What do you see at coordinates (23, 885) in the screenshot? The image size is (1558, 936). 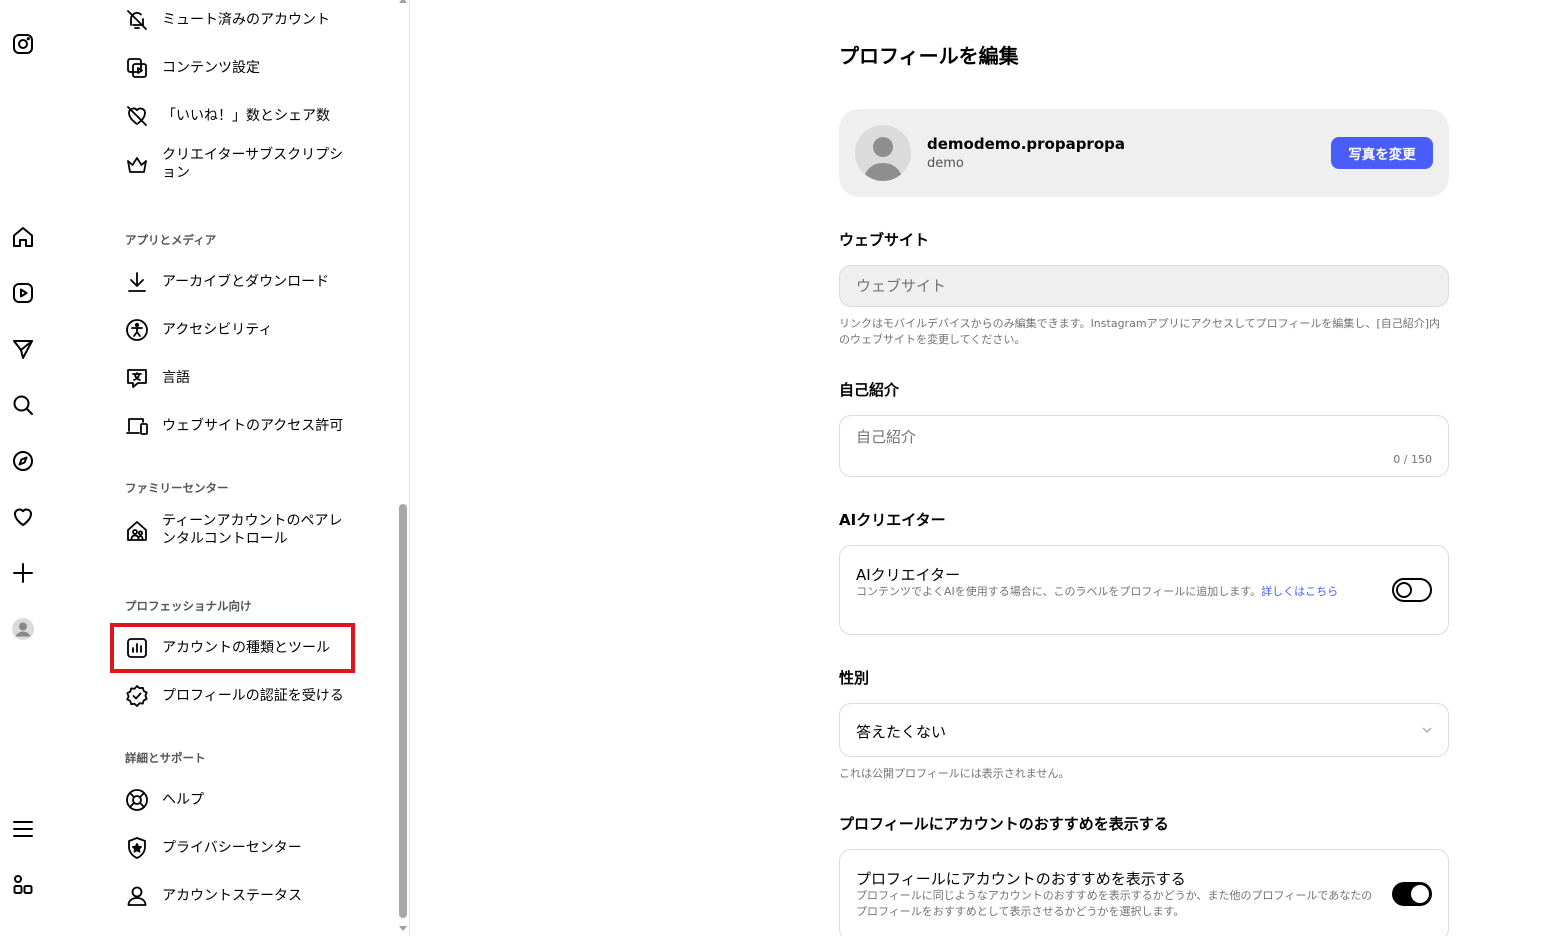 I see `more-apps-icon` at bounding box center [23, 885].